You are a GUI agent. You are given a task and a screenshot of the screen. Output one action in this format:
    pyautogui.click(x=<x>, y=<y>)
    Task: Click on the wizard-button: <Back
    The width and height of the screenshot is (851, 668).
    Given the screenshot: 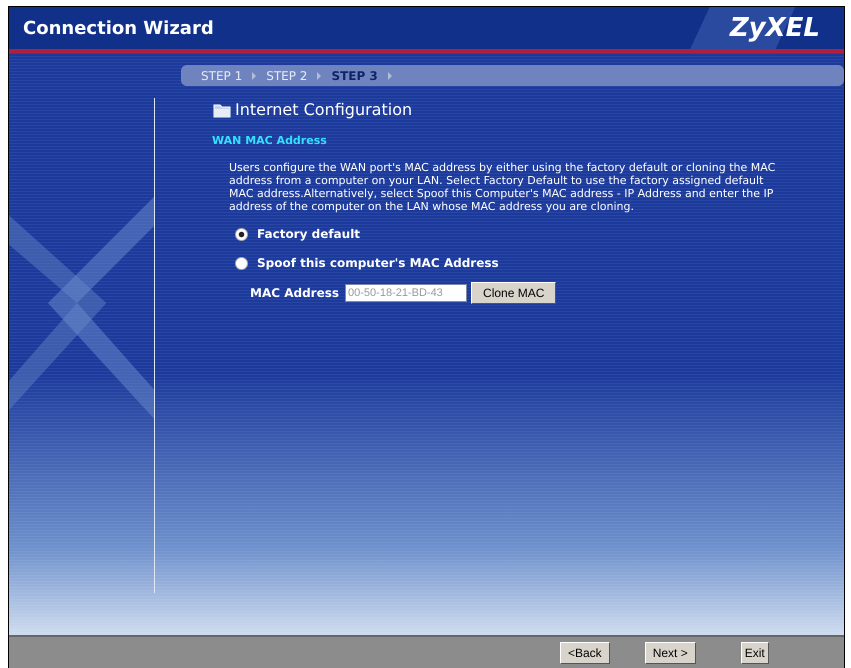 What is the action you would take?
    pyautogui.click(x=585, y=653)
    